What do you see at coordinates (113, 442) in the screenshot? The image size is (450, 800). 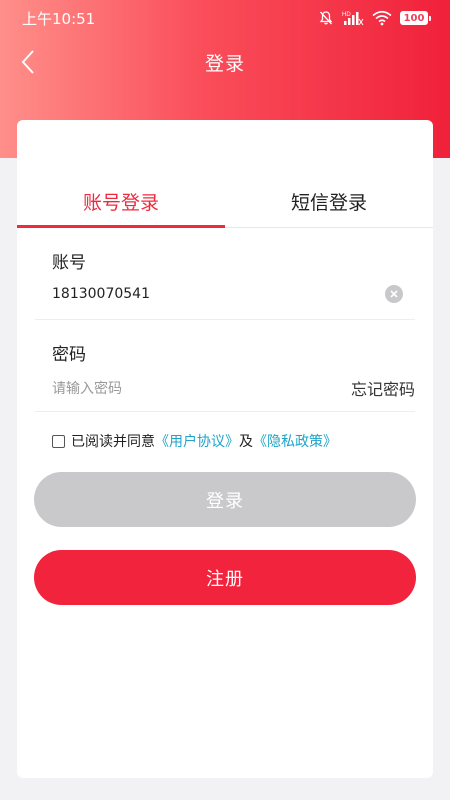 I see `agreement-prefix: 已阅读并同意` at bounding box center [113, 442].